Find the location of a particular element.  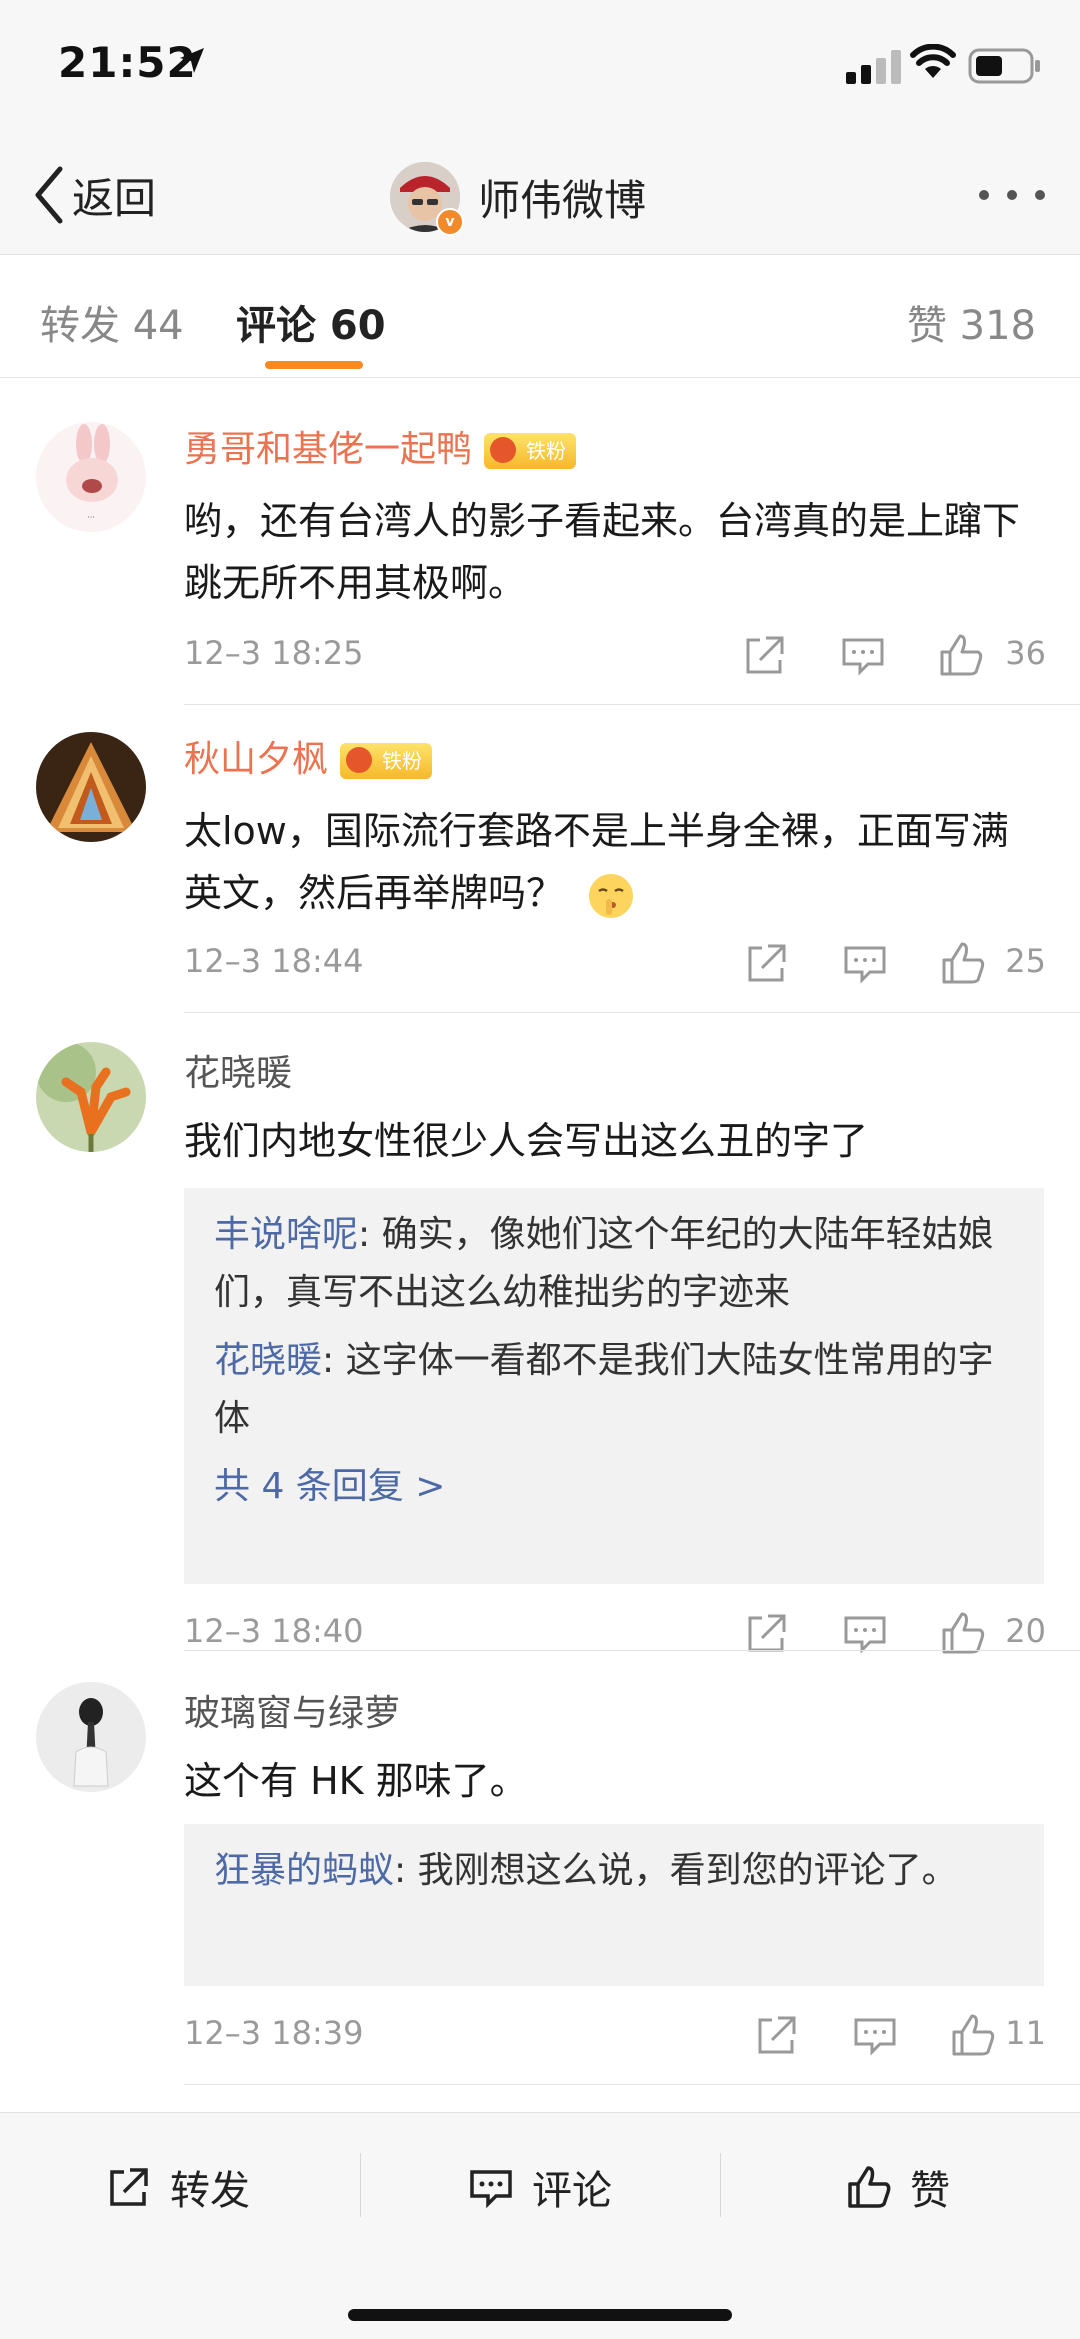

tab-comment: 评论 60 is located at coordinates (311, 322).